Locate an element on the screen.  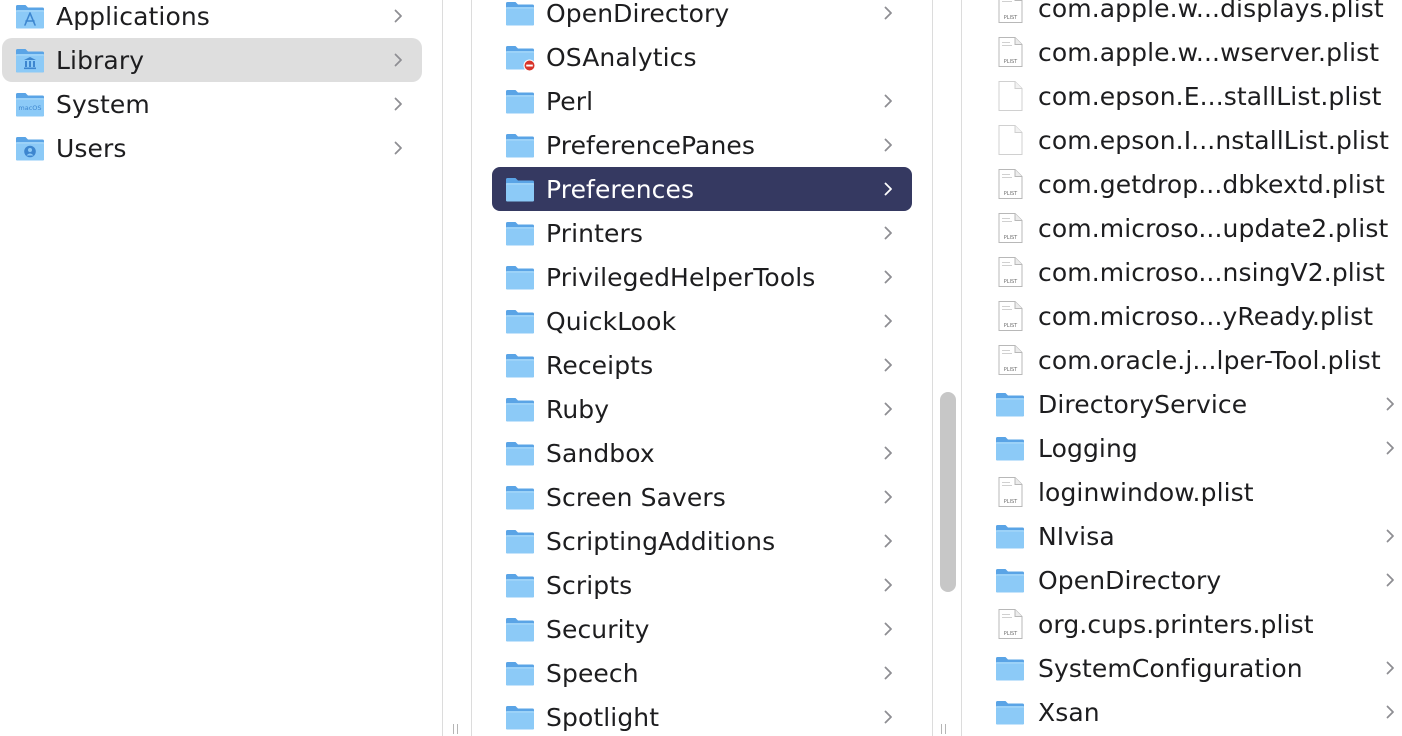
users-folder-icon is located at coordinates (30, 148).